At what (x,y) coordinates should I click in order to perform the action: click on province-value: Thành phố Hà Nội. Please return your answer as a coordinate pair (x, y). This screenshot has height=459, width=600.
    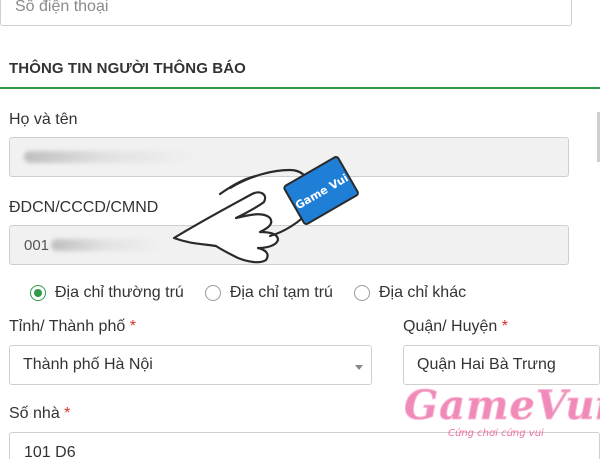
    Looking at the image, I should click on (88, 364).